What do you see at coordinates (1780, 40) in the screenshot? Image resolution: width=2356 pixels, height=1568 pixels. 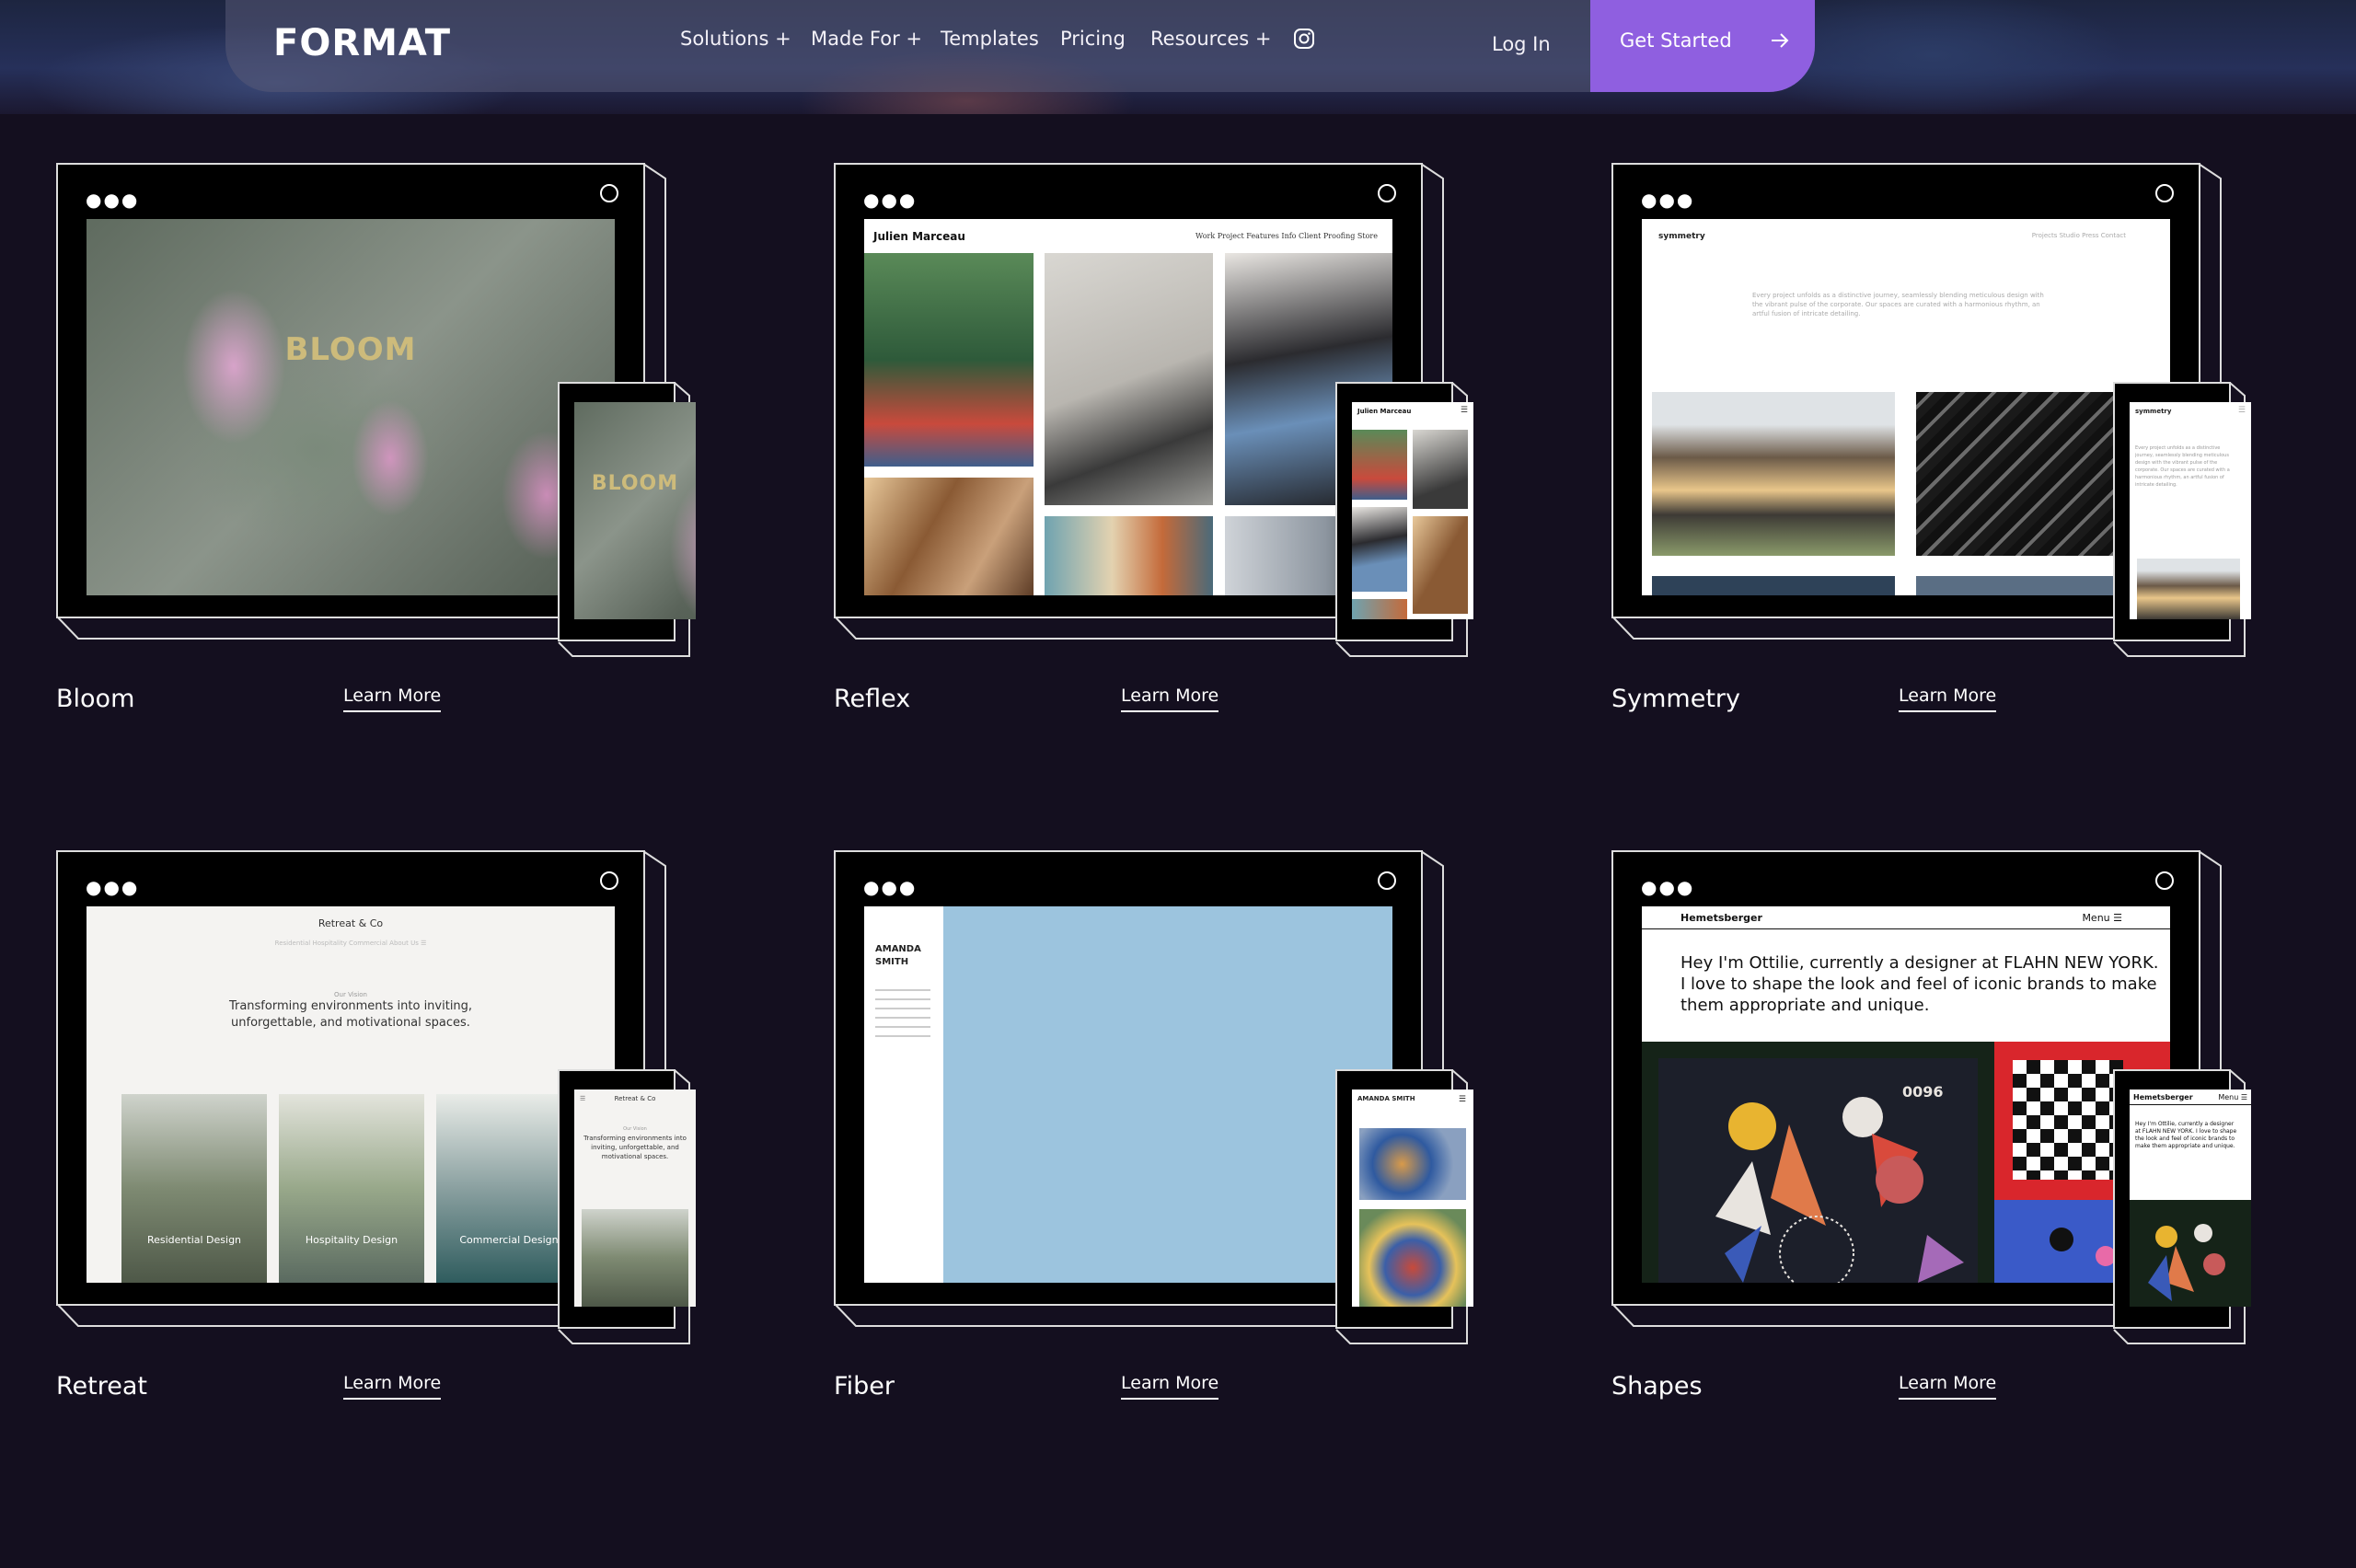 I see `arrow-right-icon` at bounding box center [1780, 40].